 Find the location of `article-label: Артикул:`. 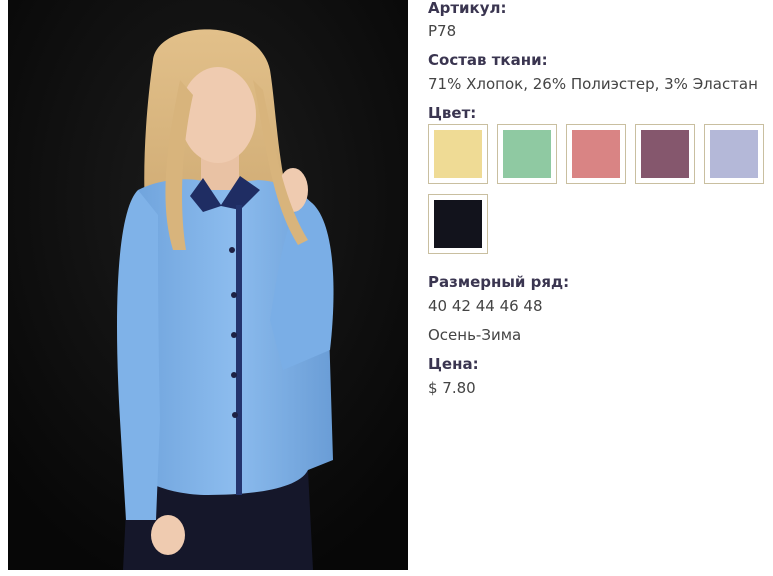

article-label: Артикул: is located at coordinates (467, 8).